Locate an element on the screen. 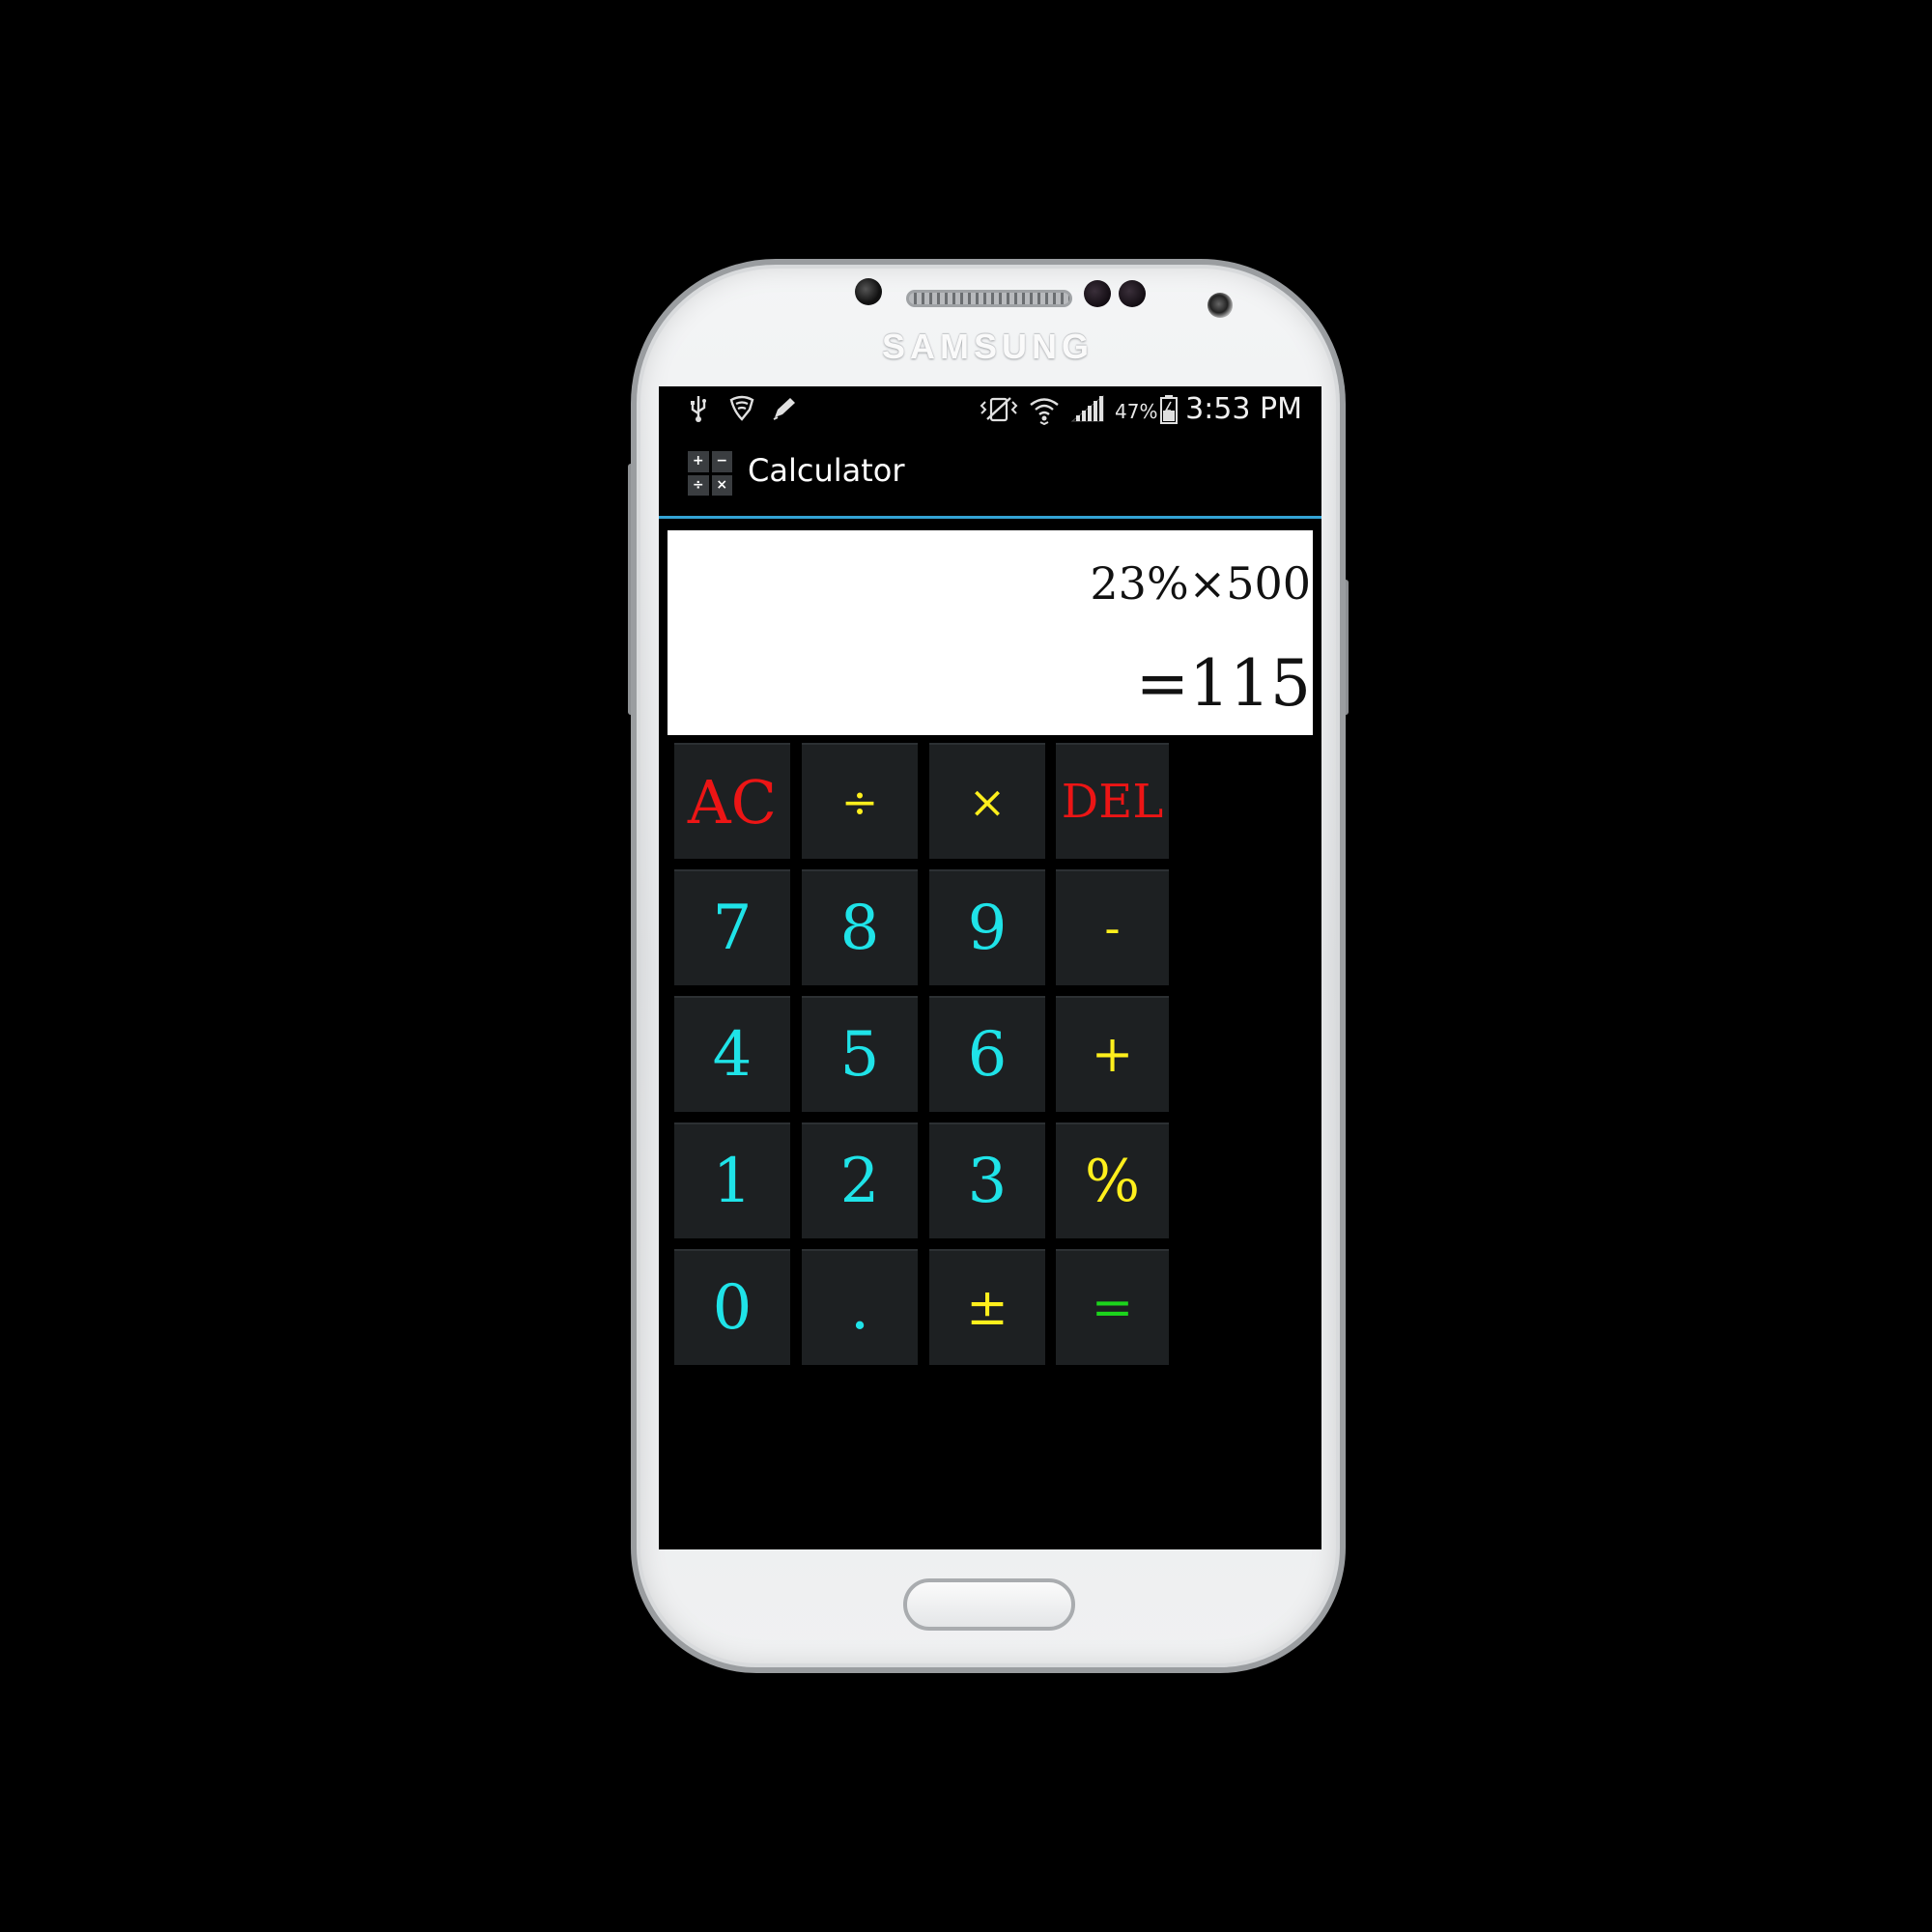  key-divide: ÷ is located at coordinates (860, 801).